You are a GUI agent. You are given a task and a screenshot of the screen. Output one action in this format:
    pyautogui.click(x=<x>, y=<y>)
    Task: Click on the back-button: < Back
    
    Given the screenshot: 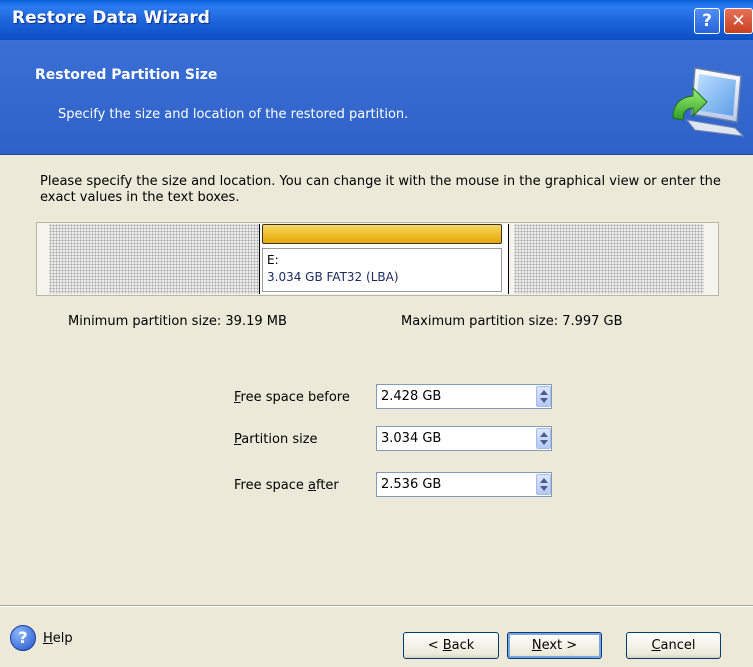 What is the action you would take?
    pyautogui.click(x=451, y=645)
    